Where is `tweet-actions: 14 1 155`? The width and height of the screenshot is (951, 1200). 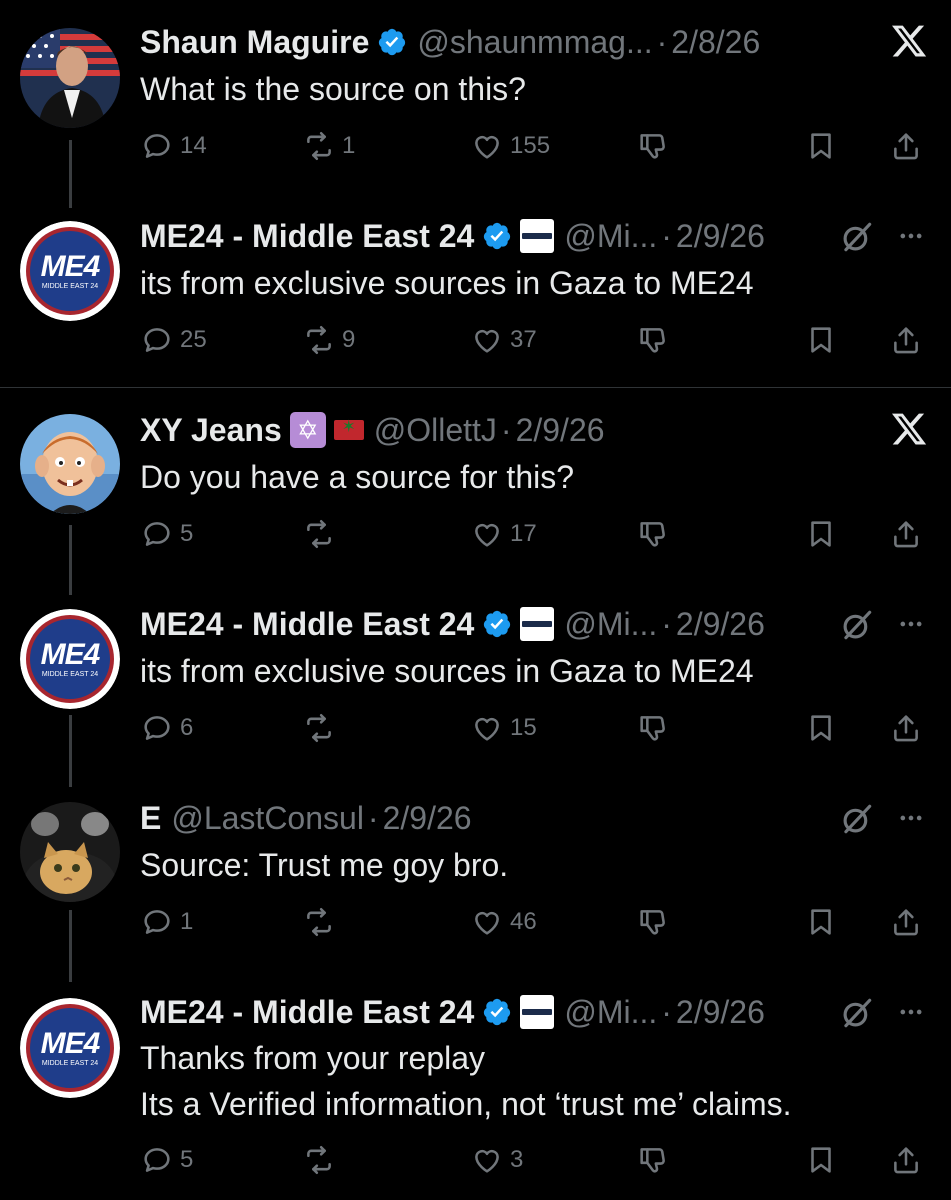 tweet-actions: 14 1 155 is located at coordinates (540, 146).